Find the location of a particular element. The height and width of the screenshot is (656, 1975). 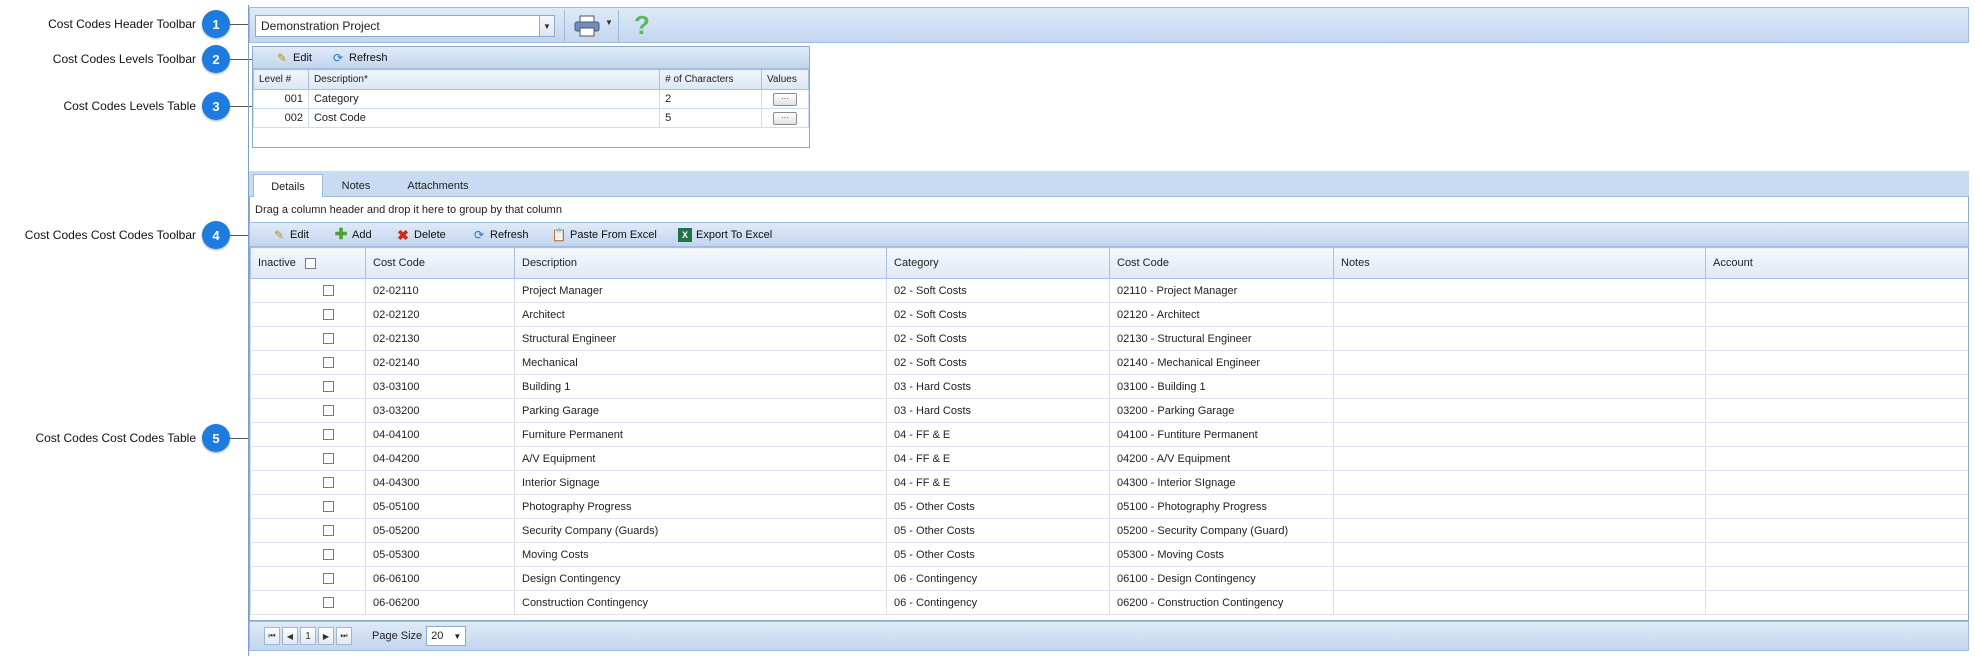

next-page-button: ▶ is located at coordinates (326, 636).